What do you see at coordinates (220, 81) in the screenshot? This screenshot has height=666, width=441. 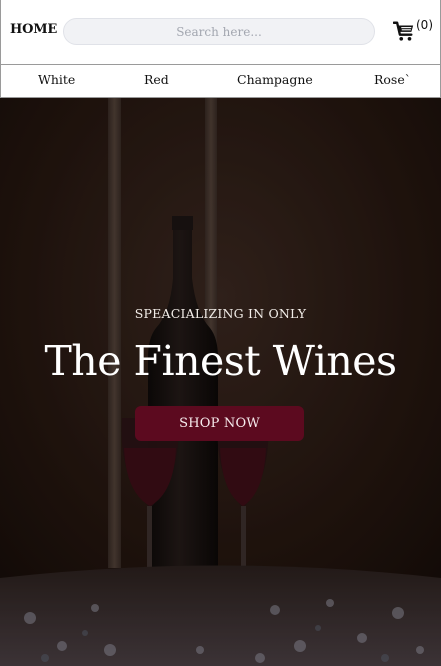 I see `category-nav: White Red Champagne Rose`` at bounding box center [220, 81].